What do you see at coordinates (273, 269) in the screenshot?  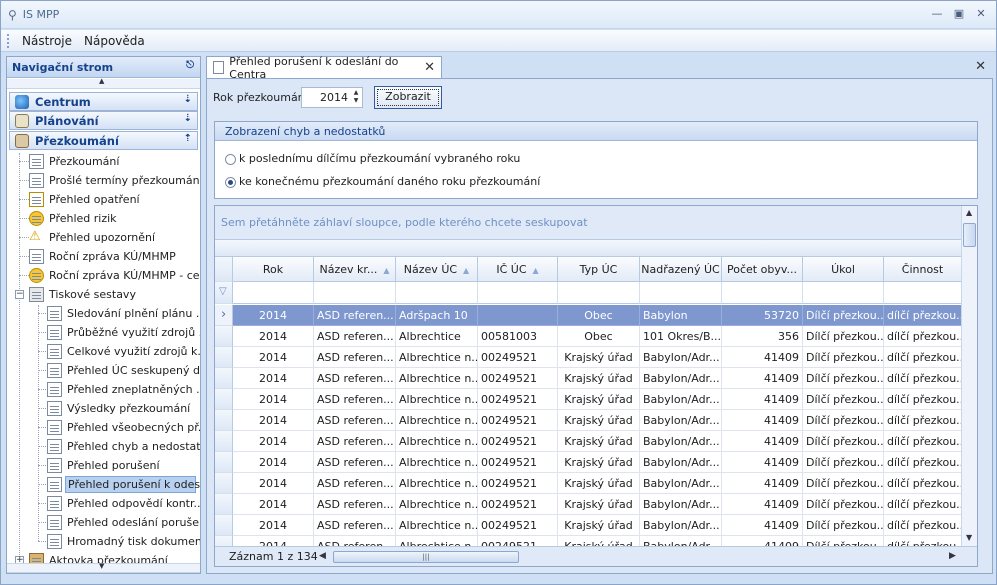 I see `col-rok-header: Rok` at bounding box center [273, 269].